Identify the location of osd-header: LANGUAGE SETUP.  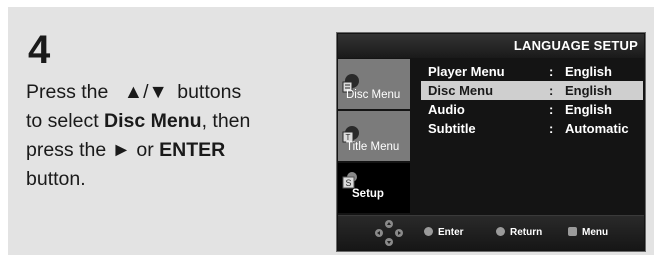
(491, 46).